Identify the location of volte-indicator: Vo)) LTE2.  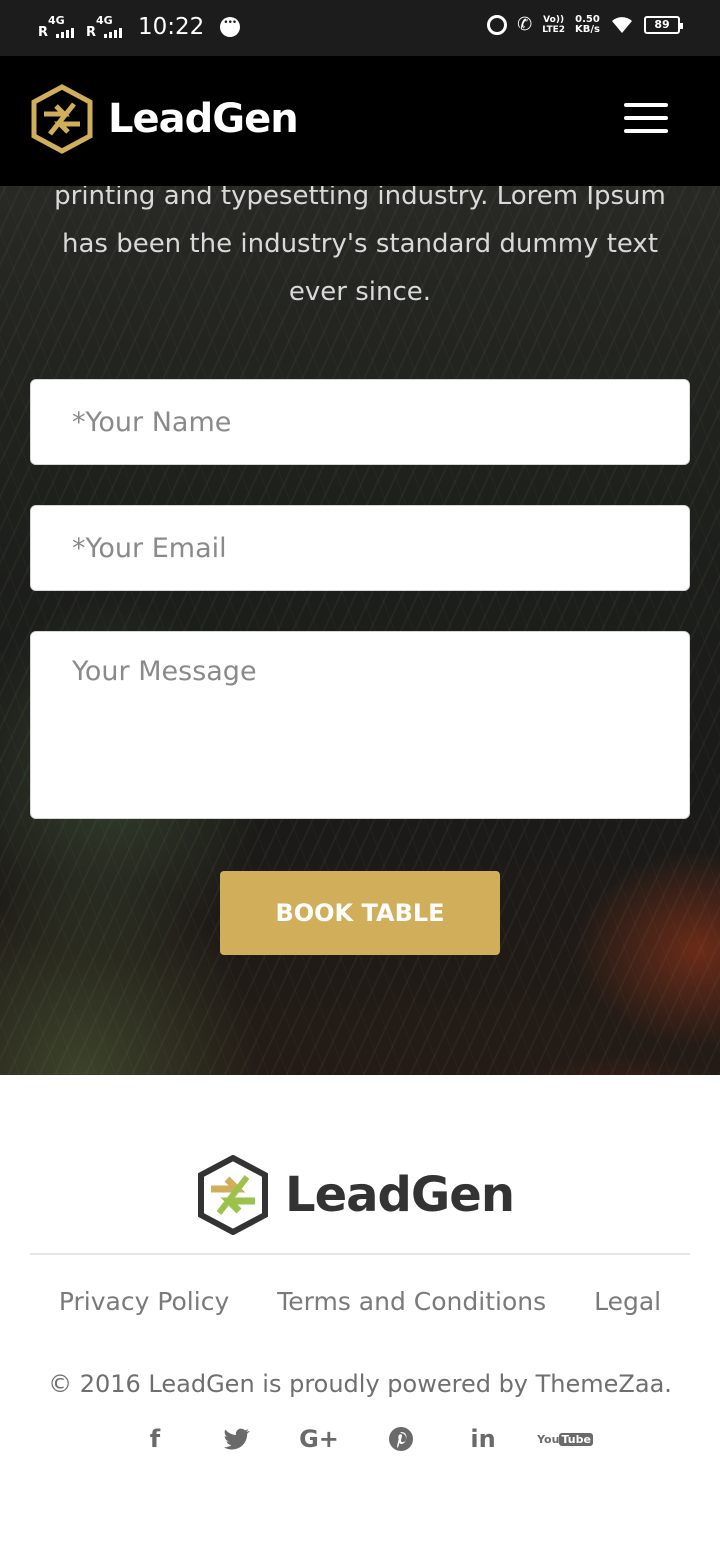
(553, 25).